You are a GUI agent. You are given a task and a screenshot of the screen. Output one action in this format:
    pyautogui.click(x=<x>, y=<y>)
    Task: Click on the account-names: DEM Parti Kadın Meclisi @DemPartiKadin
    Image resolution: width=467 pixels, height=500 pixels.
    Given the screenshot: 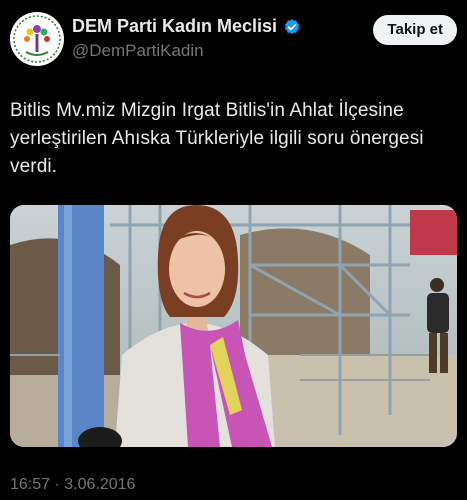 What is the action you would take?
    pyautogui.click(x=186, y=38)
    